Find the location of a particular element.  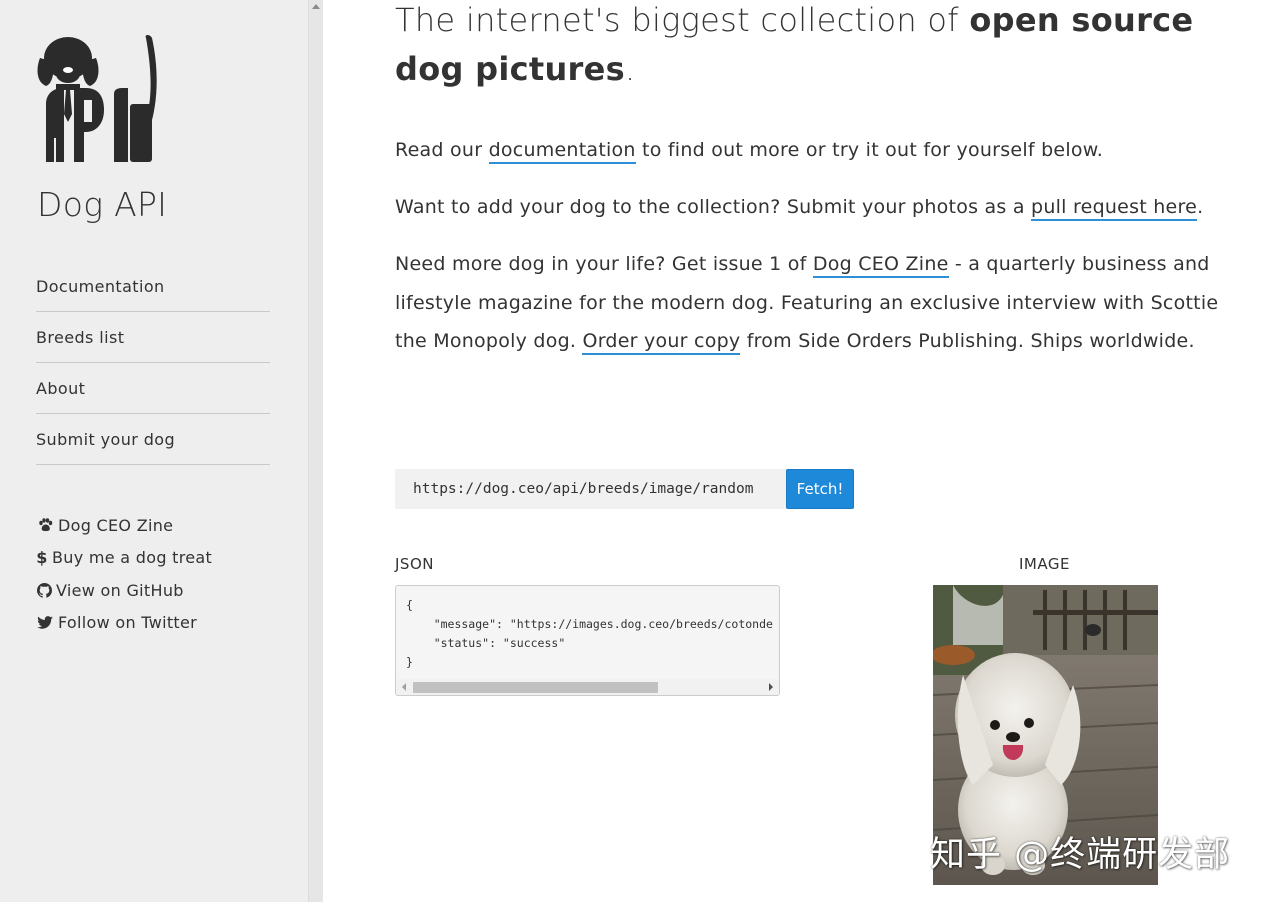

nav-item-label: Documentation is located at coordinates (100, 286).